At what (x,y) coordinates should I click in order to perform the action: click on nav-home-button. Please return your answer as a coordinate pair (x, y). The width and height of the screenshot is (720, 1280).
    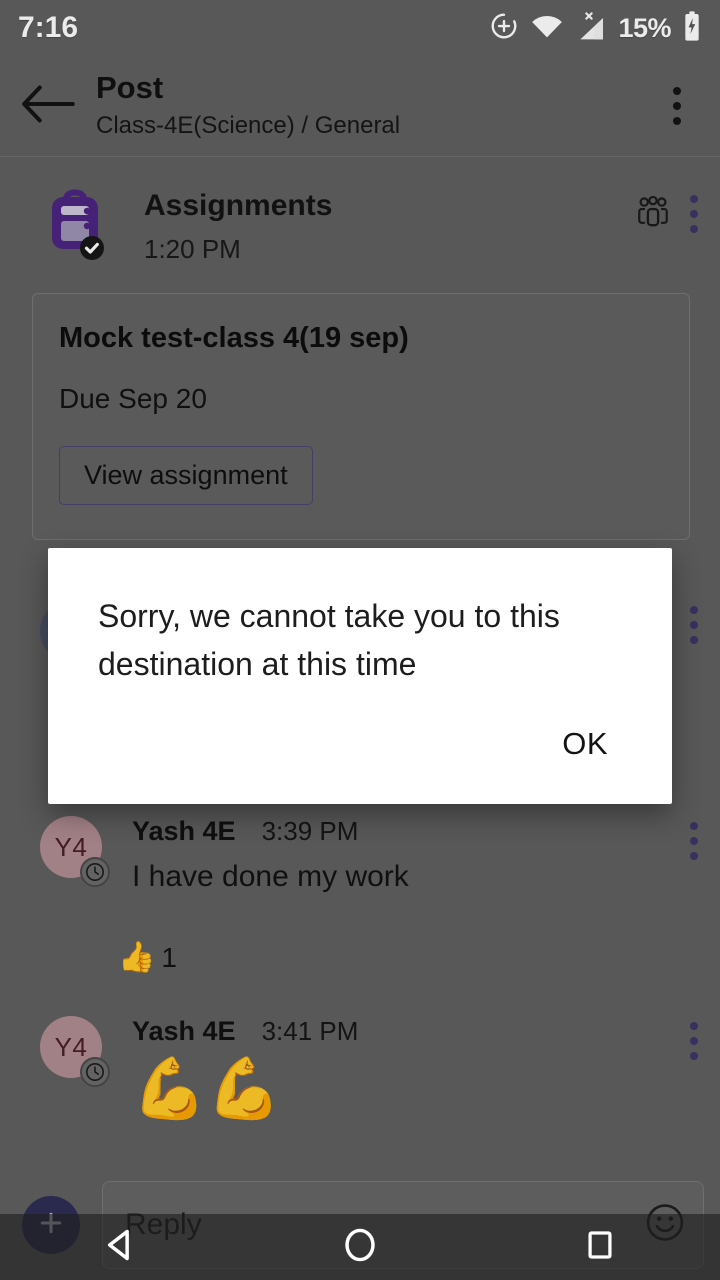
    Looking at the image, I should click on (360, 1247).